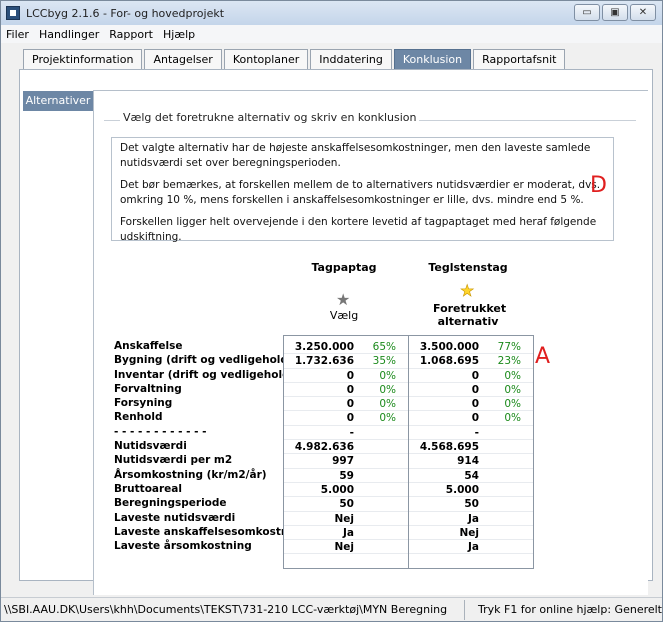 The height and width of the screenshot is (622, 663). Describe the element at coordinates (210, 531) in the screenshot. I see `row-label: Laveste anskaffelsesomkostning` at that location.